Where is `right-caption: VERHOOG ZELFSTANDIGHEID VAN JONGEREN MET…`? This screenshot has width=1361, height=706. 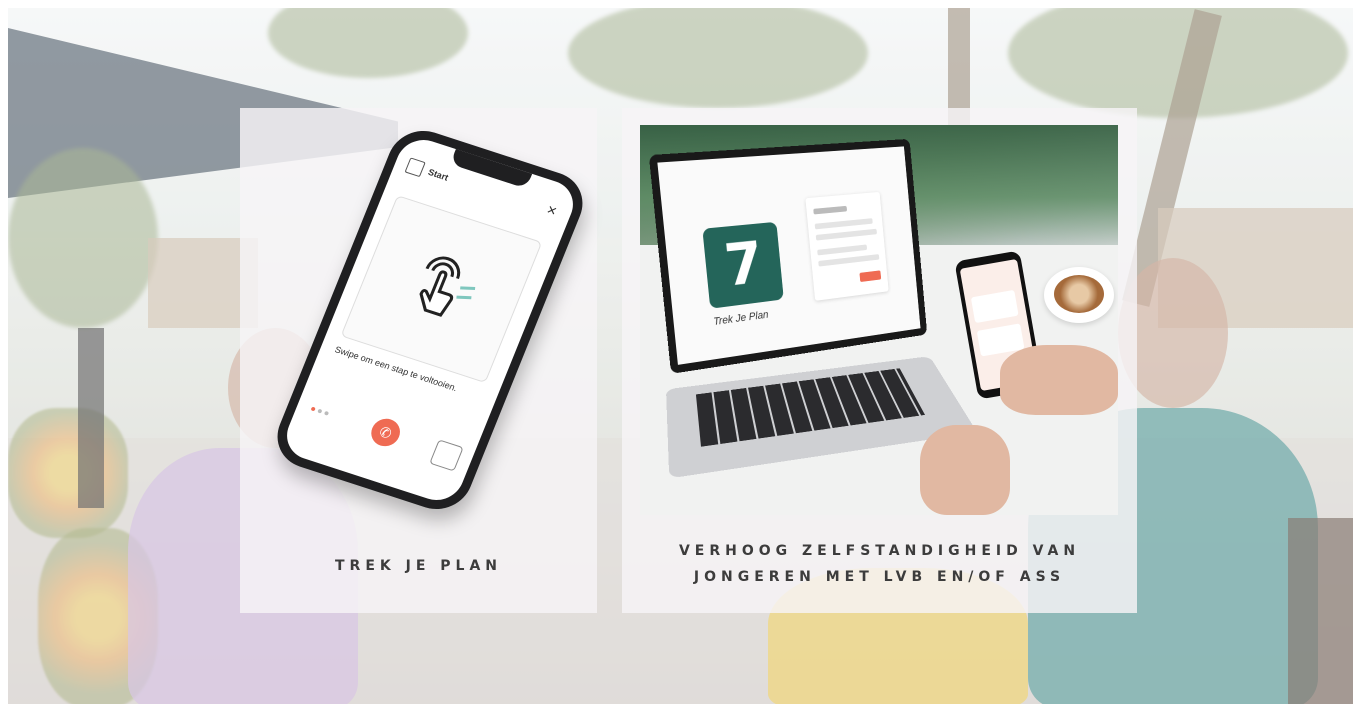
right-caption: VERHOOG ZELFSTANDIGHEID VAN JONGEREN MET… is located at coordinates (879, 564).